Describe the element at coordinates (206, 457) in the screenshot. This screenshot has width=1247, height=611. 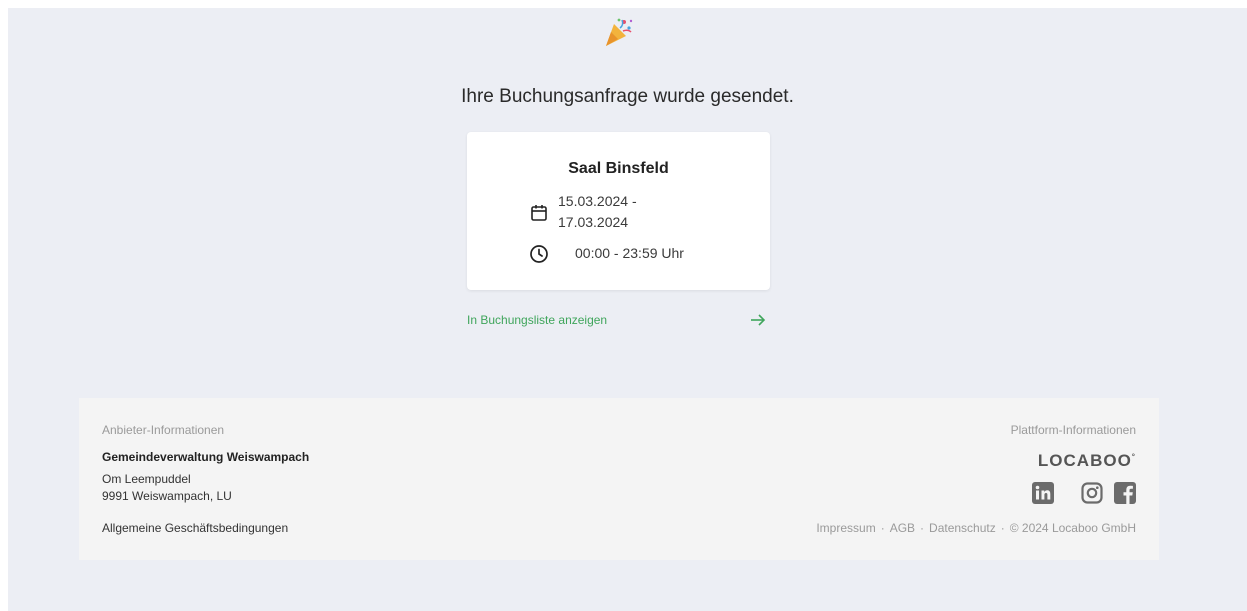
I see `provider-name: Gemeindeverwaltung Weiswampach` at that location.